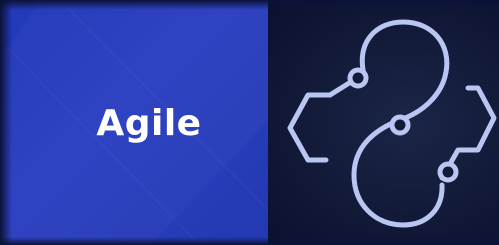 This screenshot has height=245, width=499. Describe the element at coordinates (249, 5) in the screenshot. I see `edge-shadow-top` at that location.